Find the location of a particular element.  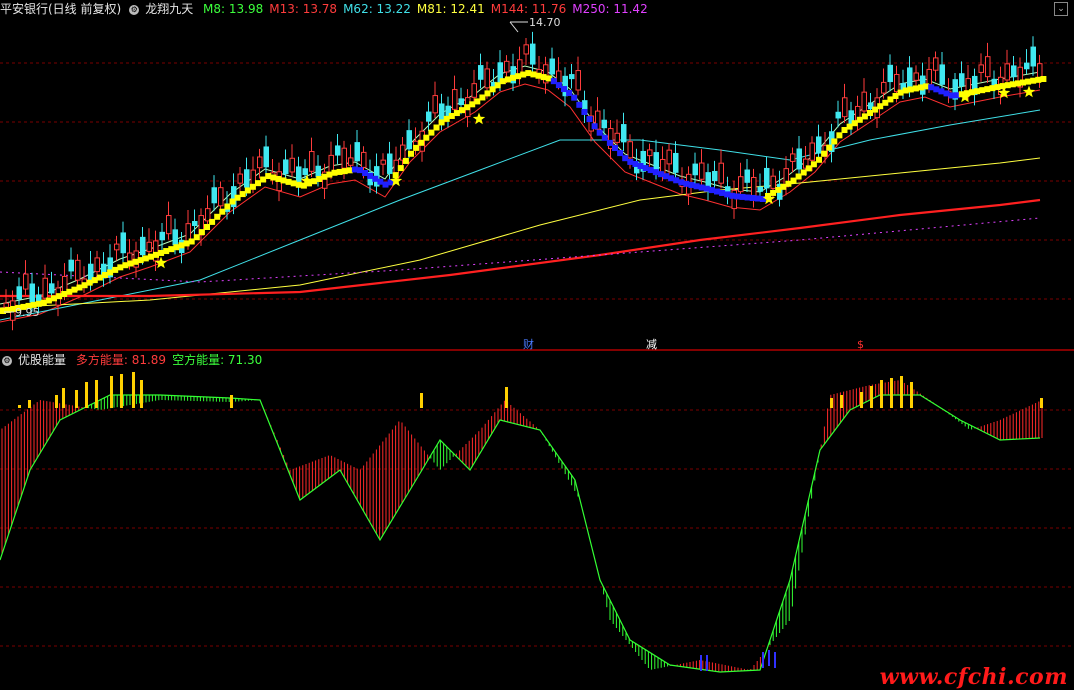

event-marker-row: 财 减 $ is located at coordinates (693, 344).